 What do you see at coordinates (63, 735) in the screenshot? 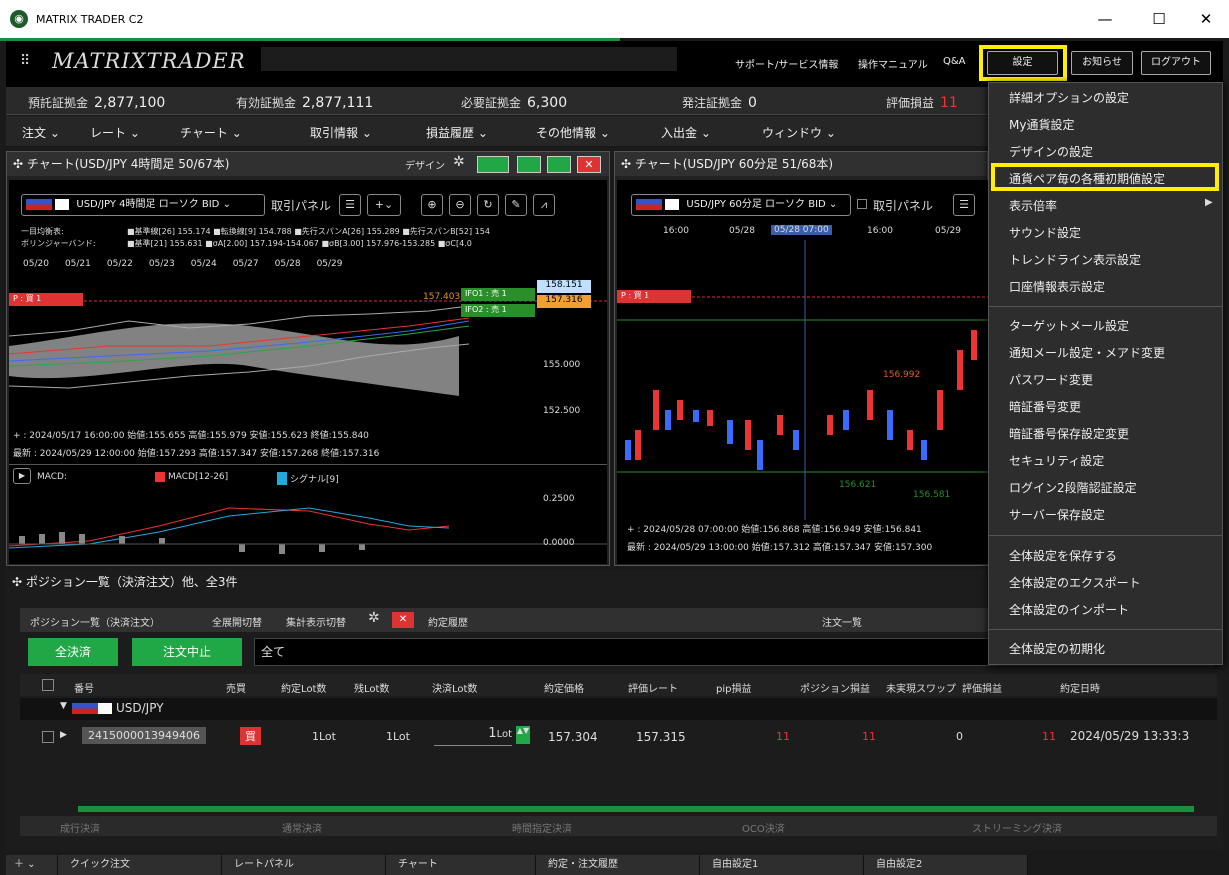
I see `expand-row-icon: ▶` at bounding box center [63, 735].